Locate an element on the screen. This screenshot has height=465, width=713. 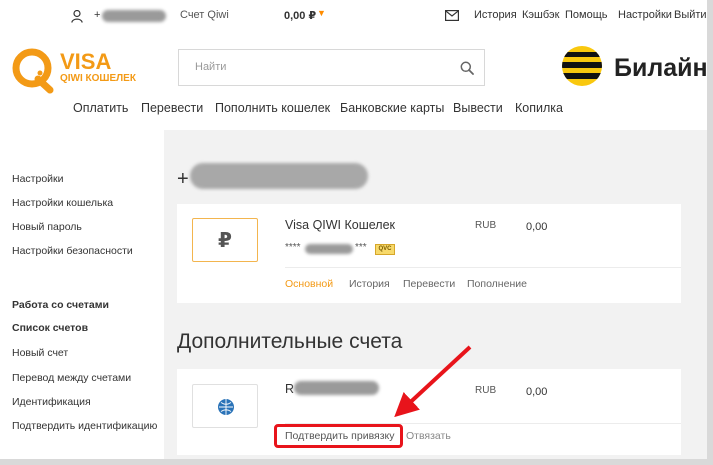
confirm-link-button: Подтвердить привязку is located at coordinates (340, 436).